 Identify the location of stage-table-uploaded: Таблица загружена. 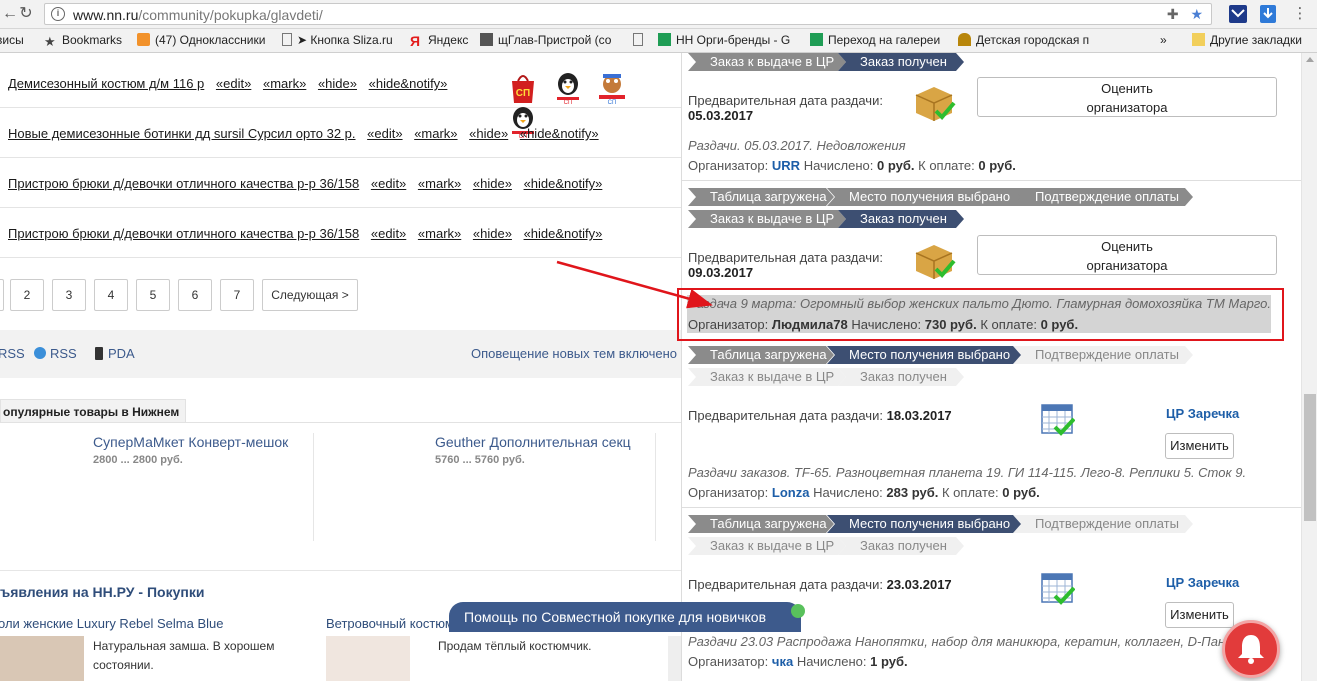
(761, 524).